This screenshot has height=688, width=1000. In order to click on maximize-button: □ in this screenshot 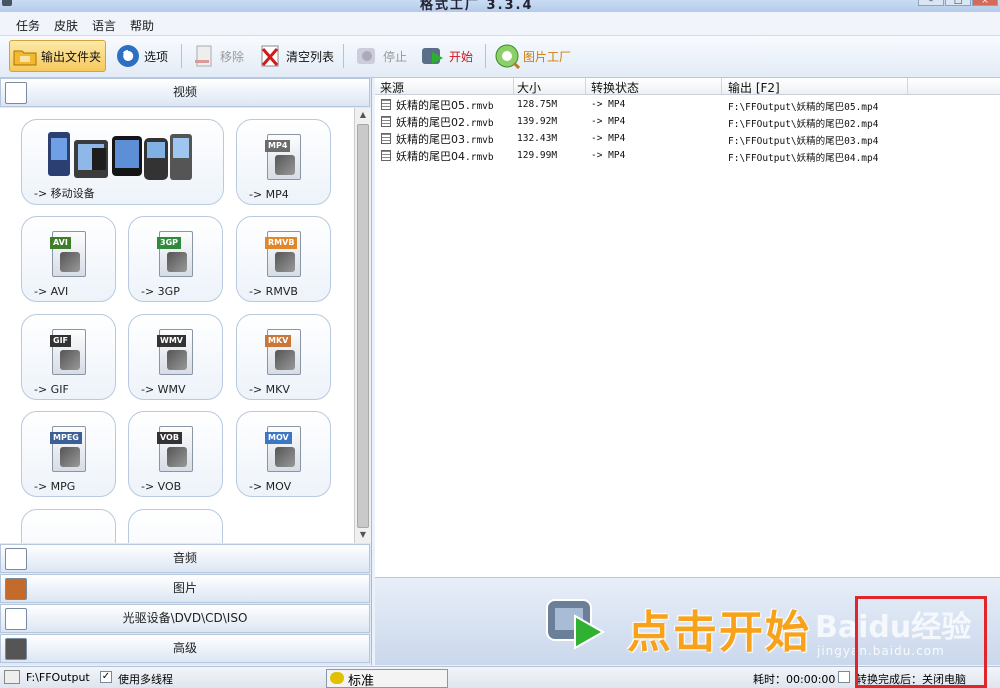, I will do `click(958, 3)`.